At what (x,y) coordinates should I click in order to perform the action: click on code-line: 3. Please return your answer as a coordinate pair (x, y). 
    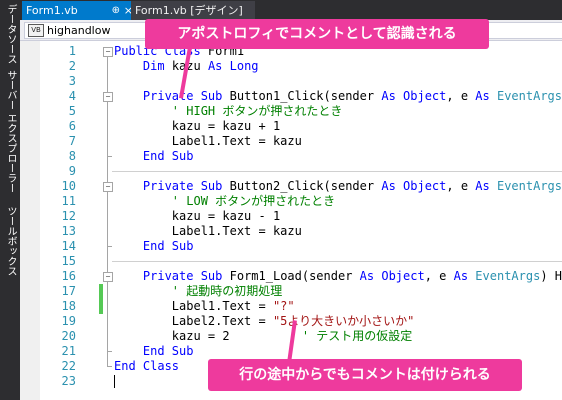
    Looking at the image, I should click on (291, 81).